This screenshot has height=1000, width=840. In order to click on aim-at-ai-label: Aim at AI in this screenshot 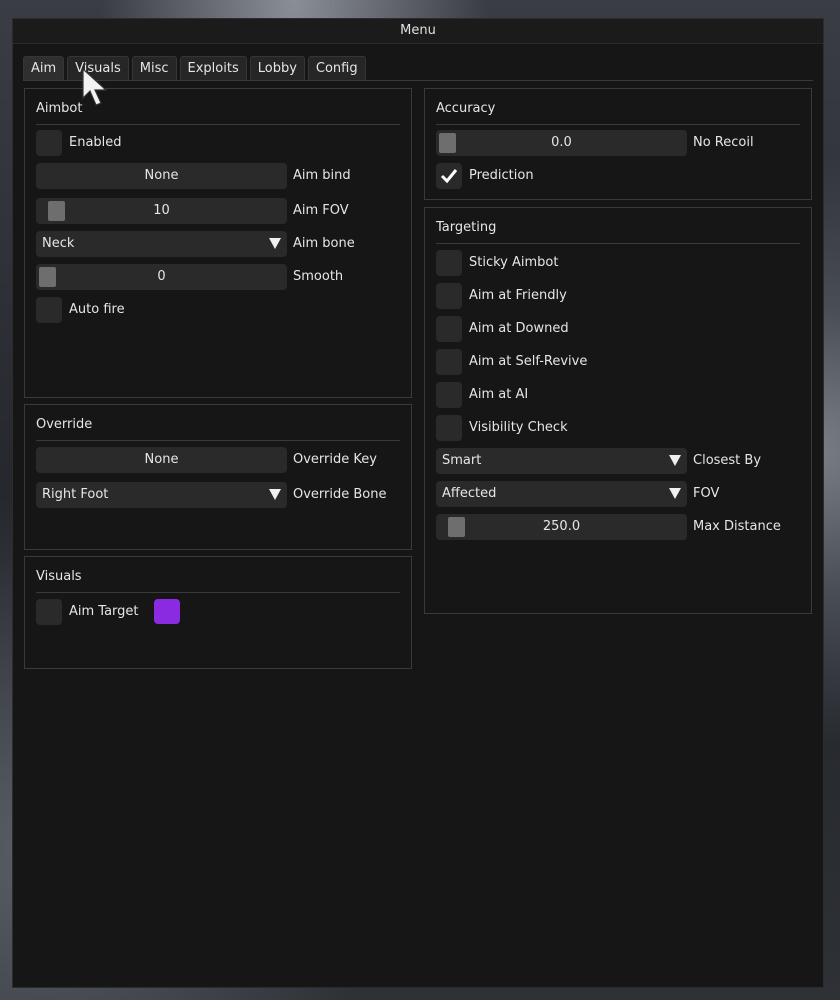, I will do `click(499, 394)`.